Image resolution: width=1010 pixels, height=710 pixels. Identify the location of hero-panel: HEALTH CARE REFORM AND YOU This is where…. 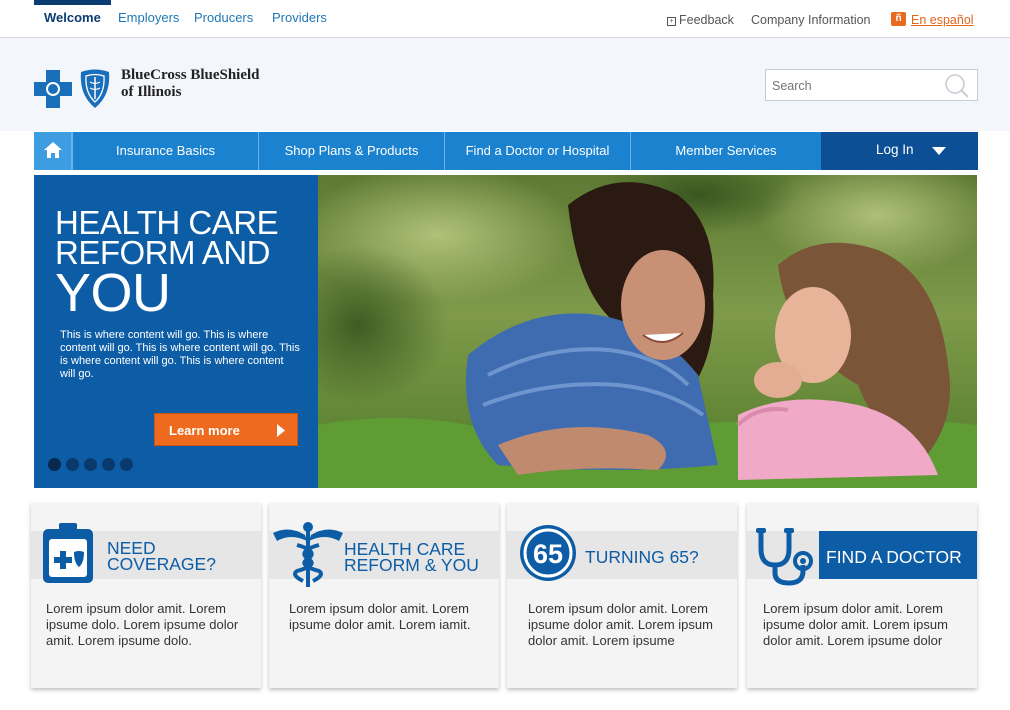
(176, 331).